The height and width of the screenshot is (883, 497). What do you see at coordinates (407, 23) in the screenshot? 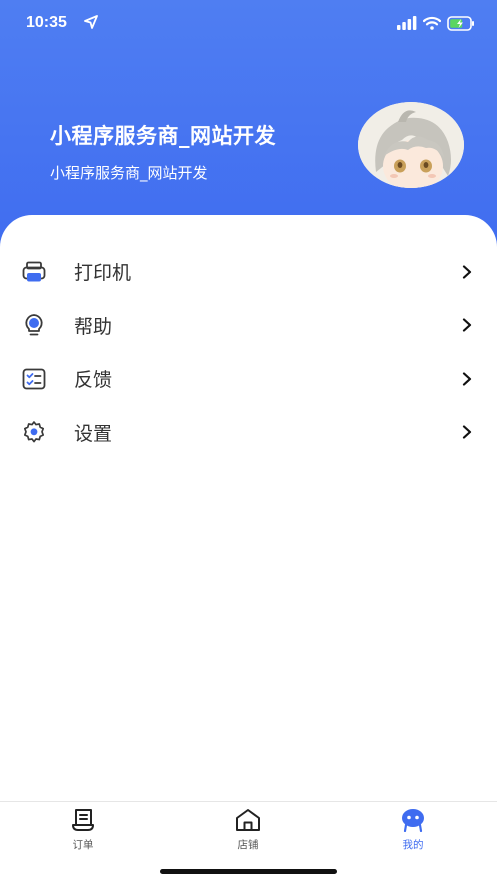
I see `signal-icon` at bounding box center [407, 23].